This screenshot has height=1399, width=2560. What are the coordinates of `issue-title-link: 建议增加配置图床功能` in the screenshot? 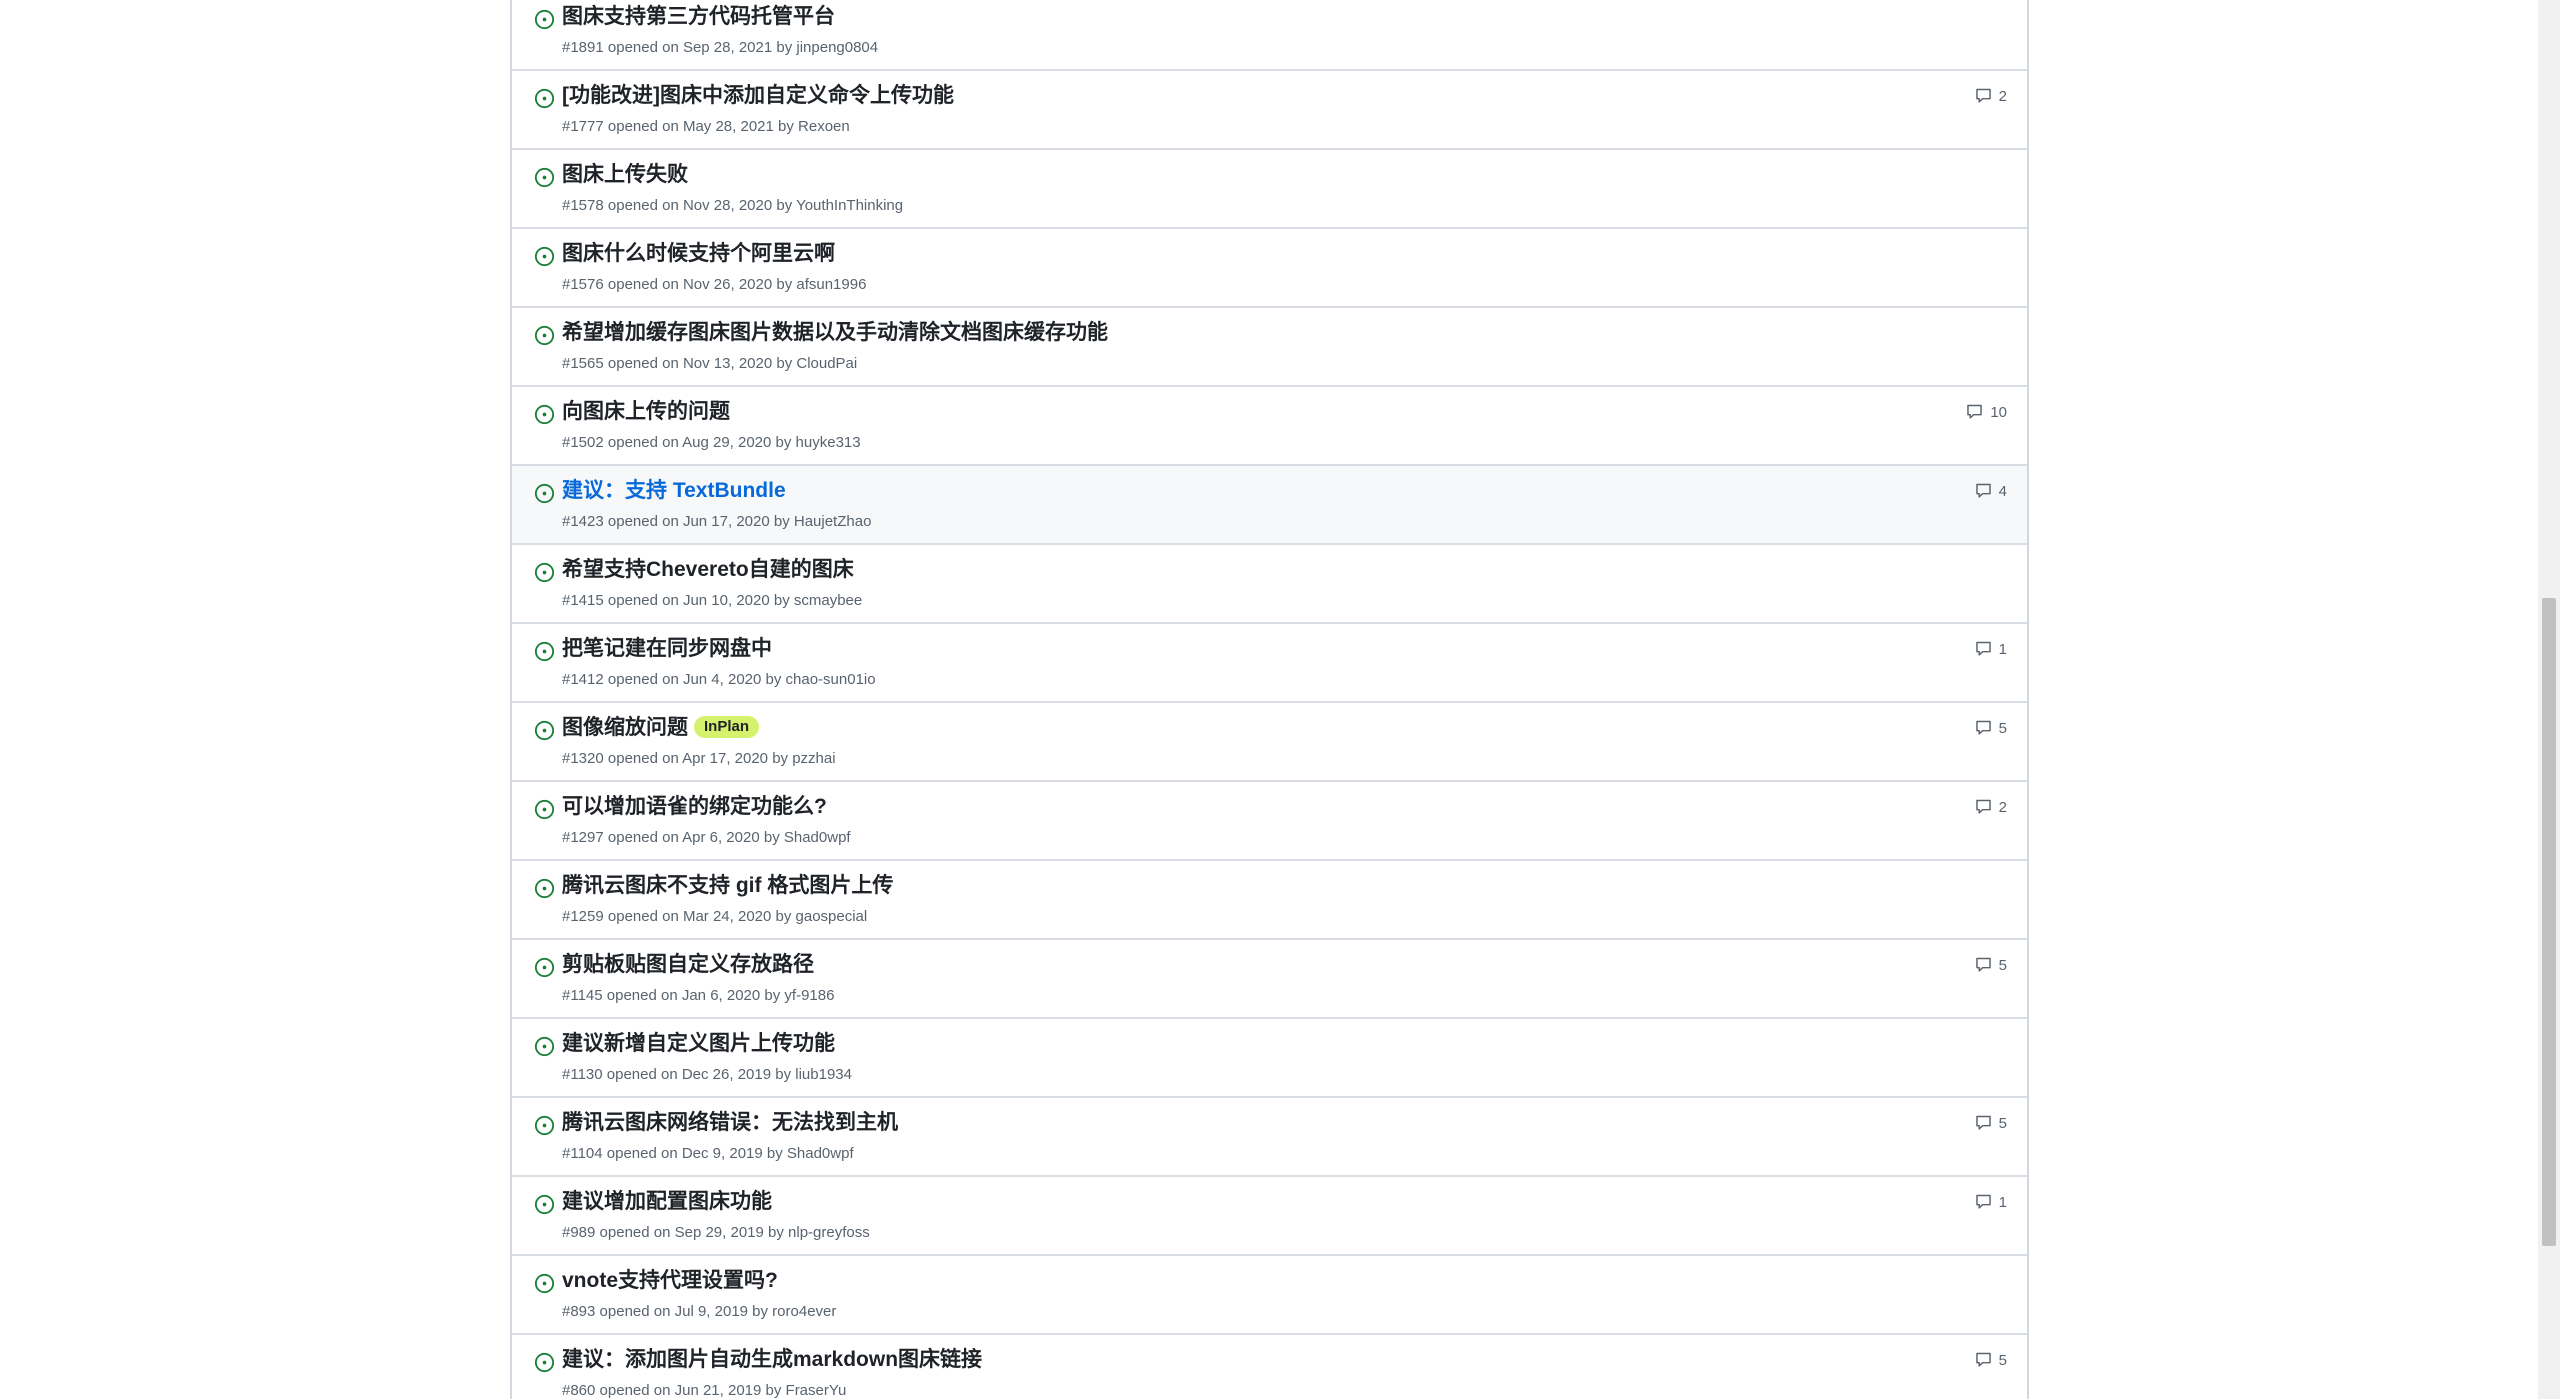 It's located at (667, 1202).